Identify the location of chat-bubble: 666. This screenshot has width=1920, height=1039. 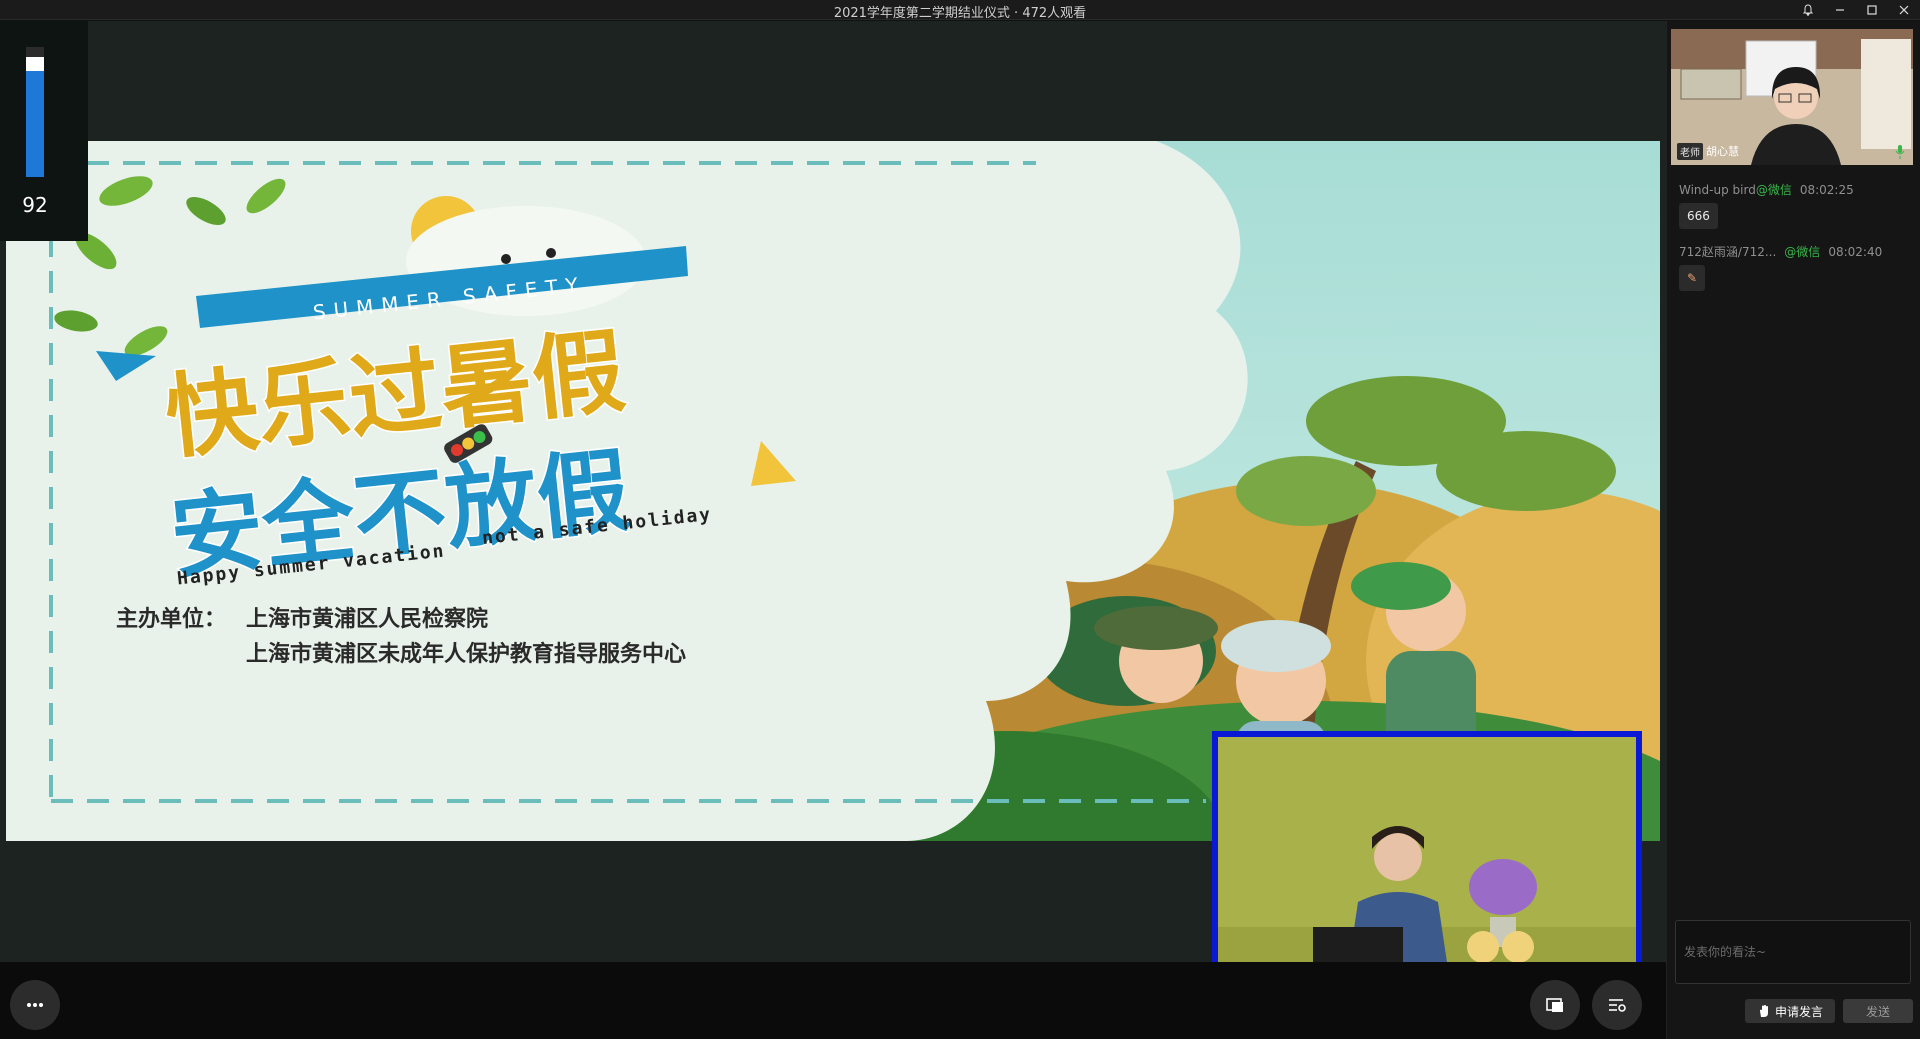
(1698, 216).